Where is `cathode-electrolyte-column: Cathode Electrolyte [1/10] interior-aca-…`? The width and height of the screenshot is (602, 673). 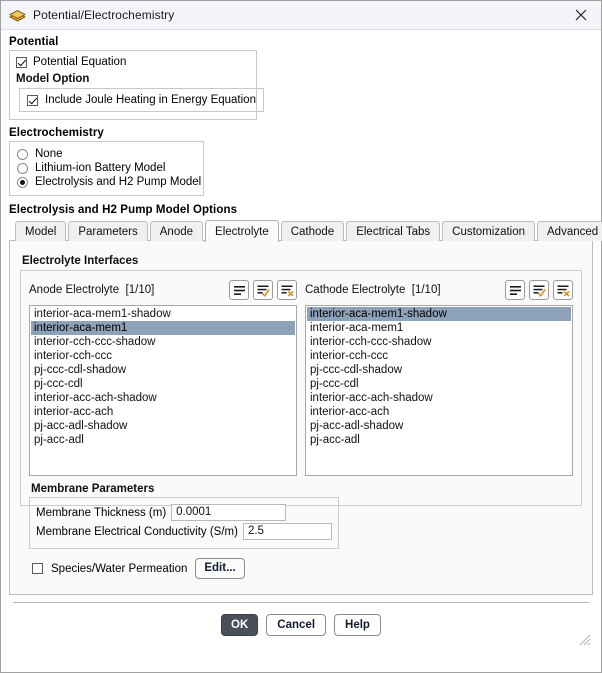
cathode-electrolyte-column: Cathode Electrolyte [1/10] interior-aca-… is located at coordinates (439, 377).